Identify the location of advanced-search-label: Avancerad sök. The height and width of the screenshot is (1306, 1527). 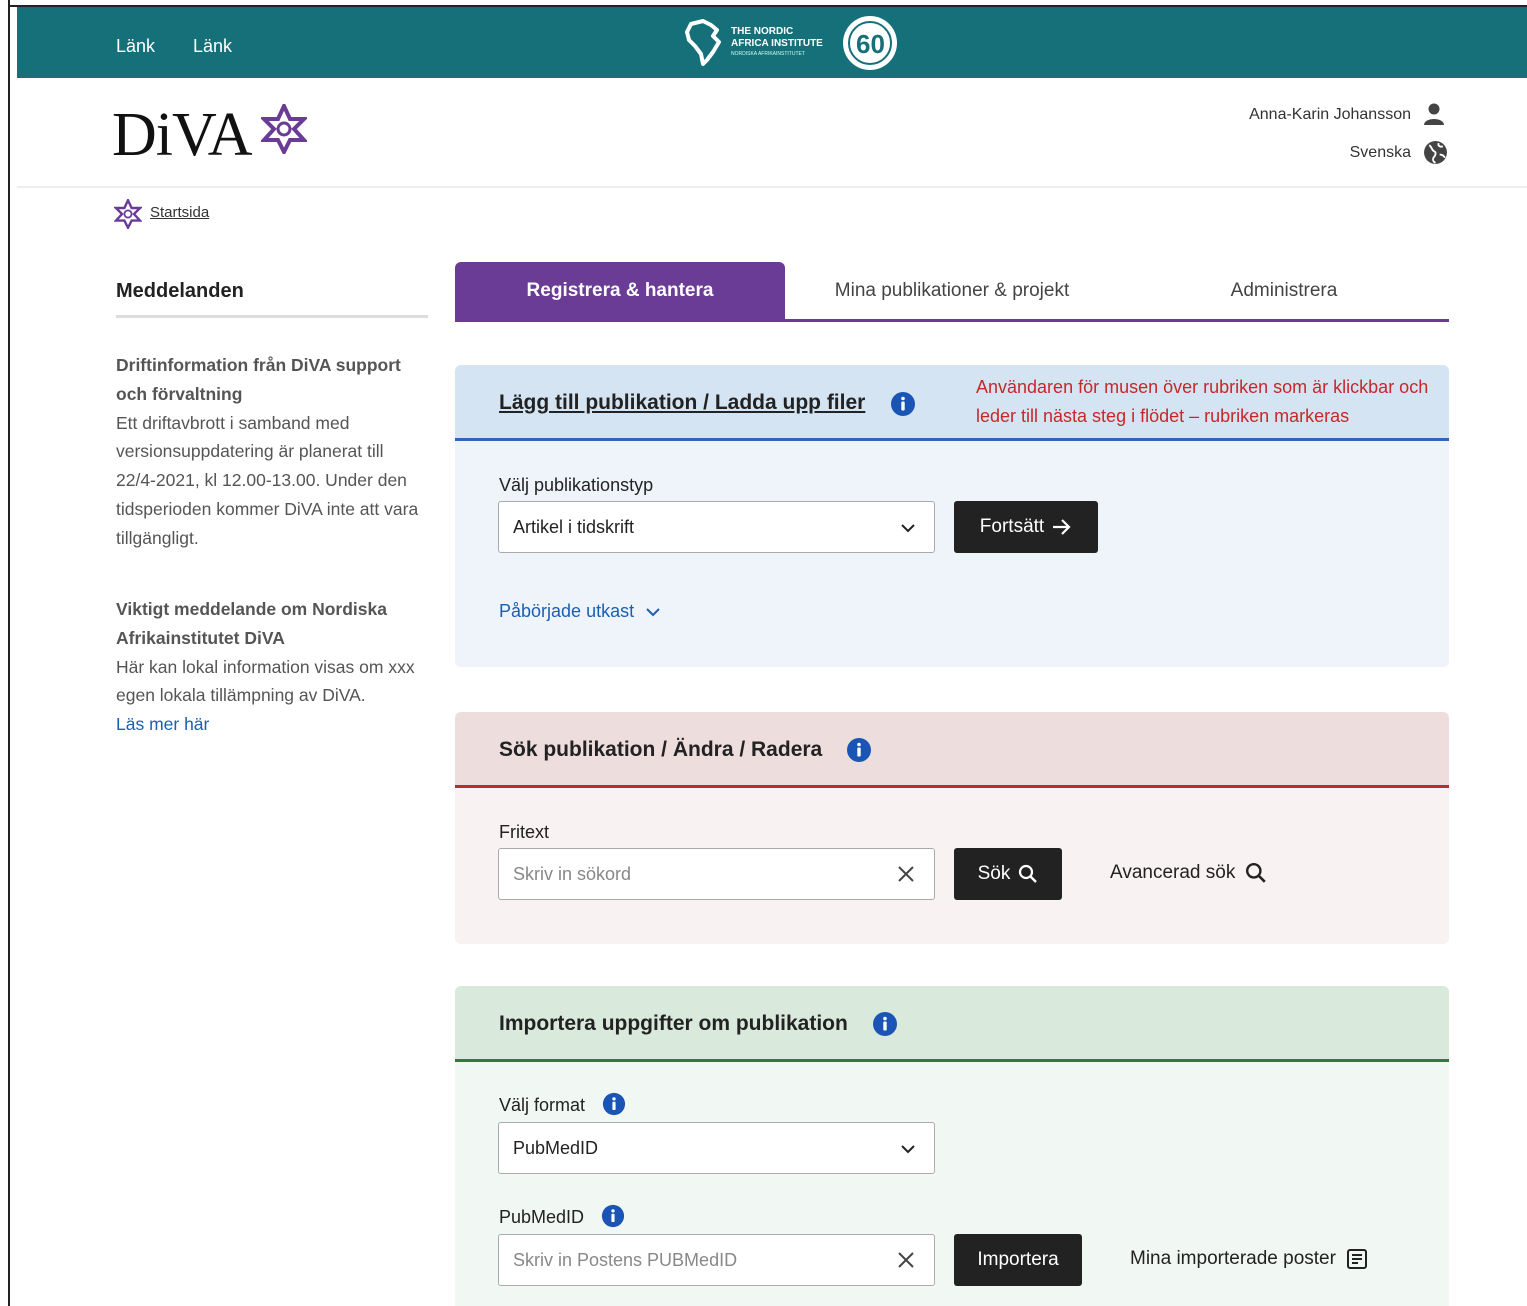
(1173, 872).